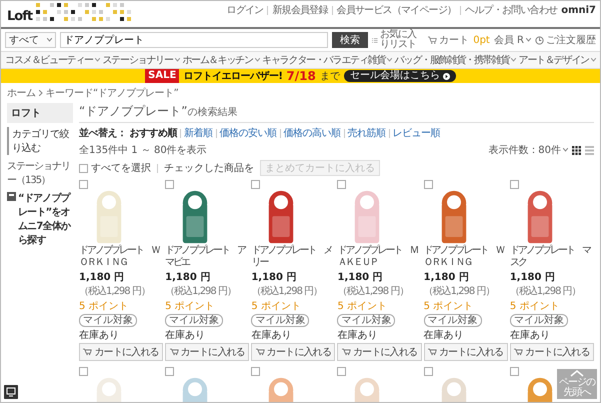  Describe the element at coordinates (300, 76) in the screenshot. I see `sale-banner: SALE ロフトイエローバザー! 7/18 まで セール会場はこちら` at that location.